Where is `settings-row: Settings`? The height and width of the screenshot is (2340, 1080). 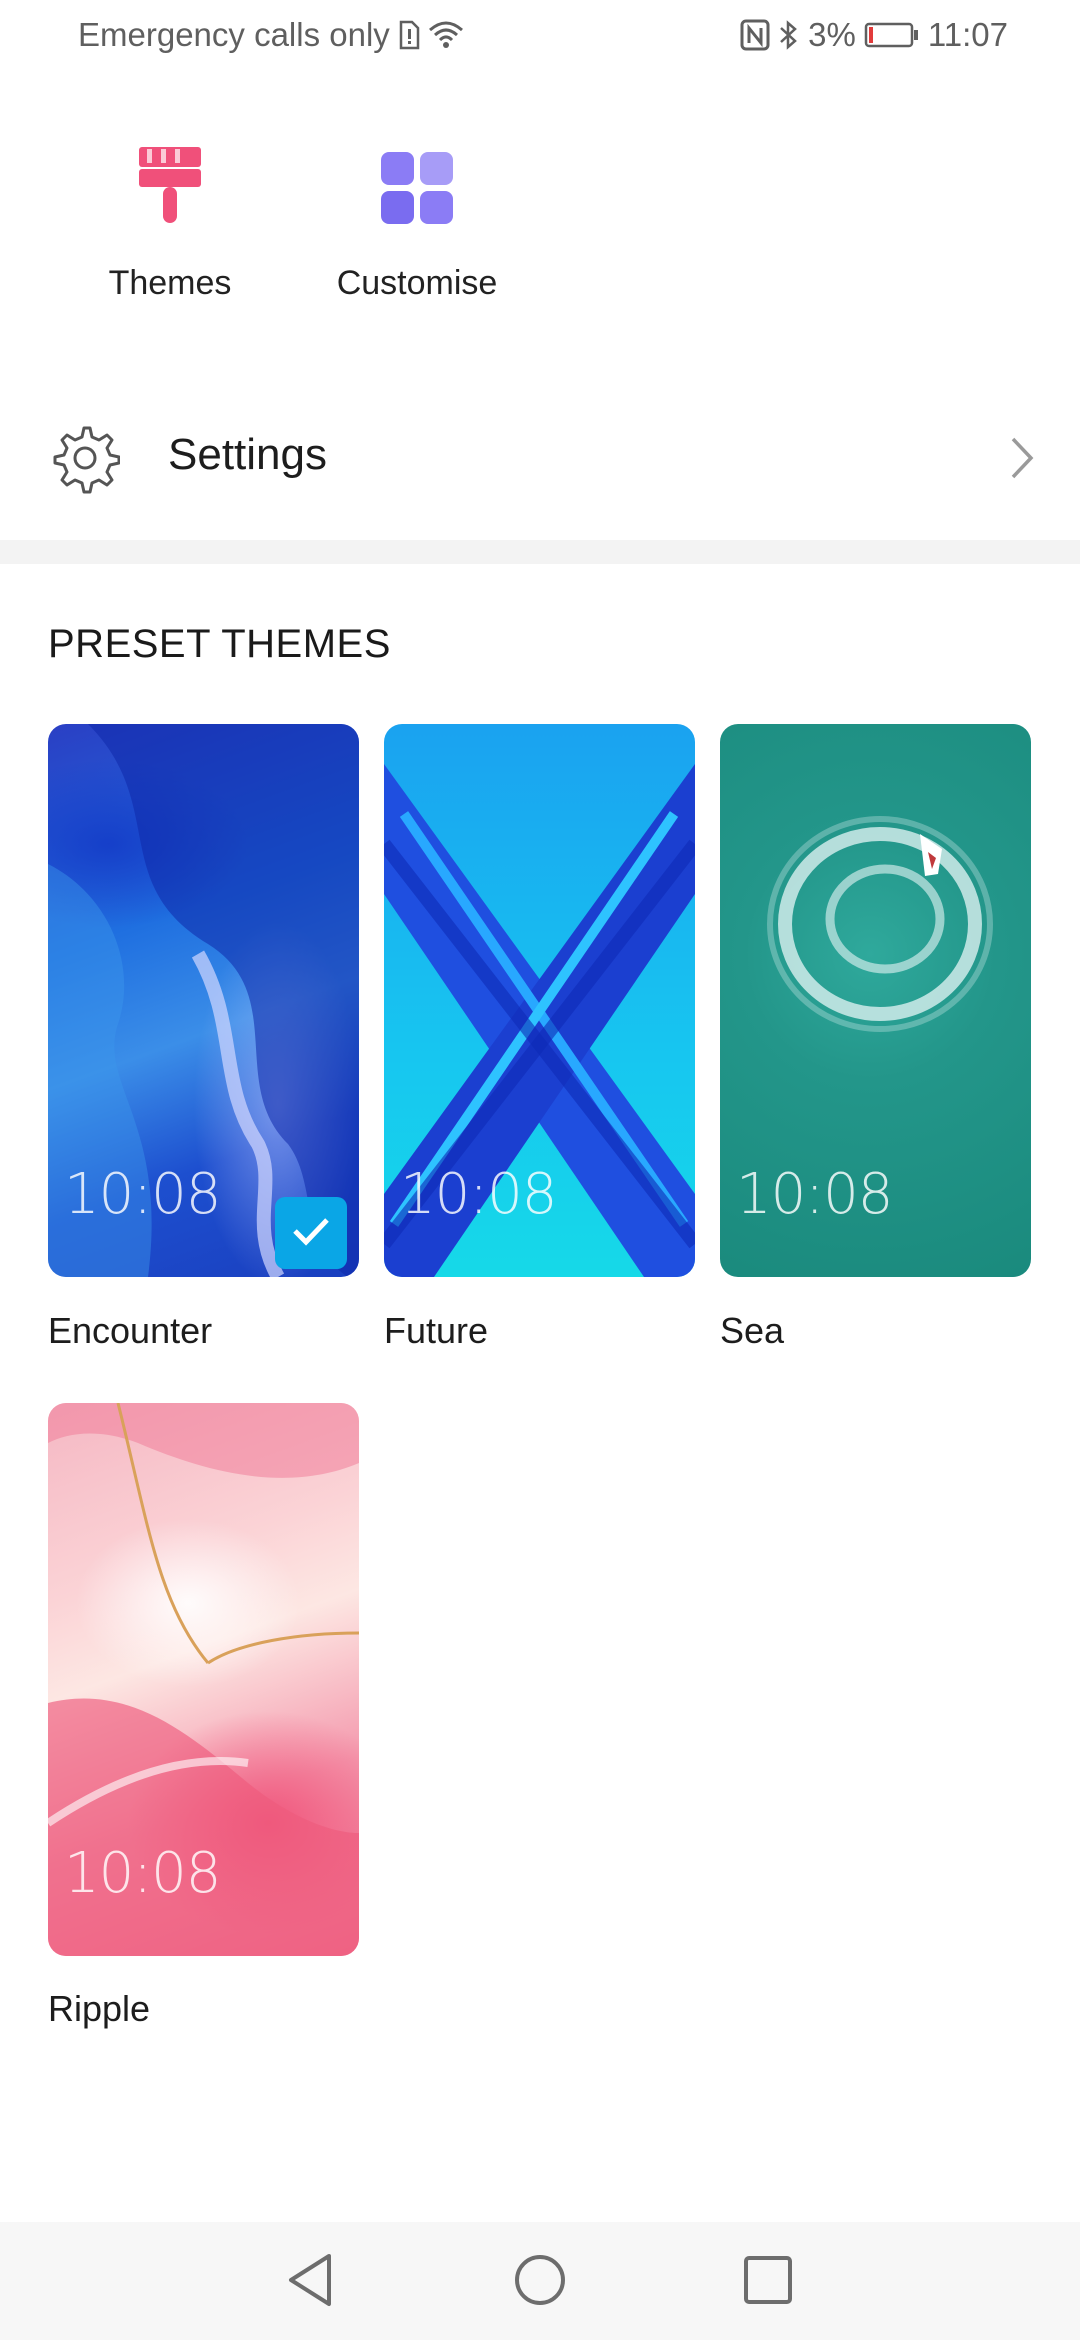 settings-row: Settings is located at coordinates (540, 458).